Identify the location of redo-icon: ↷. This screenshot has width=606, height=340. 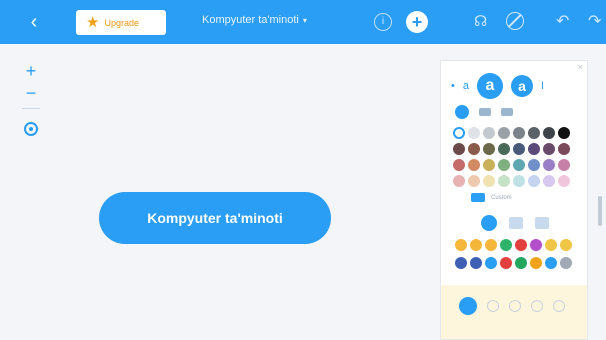
(595, 21).